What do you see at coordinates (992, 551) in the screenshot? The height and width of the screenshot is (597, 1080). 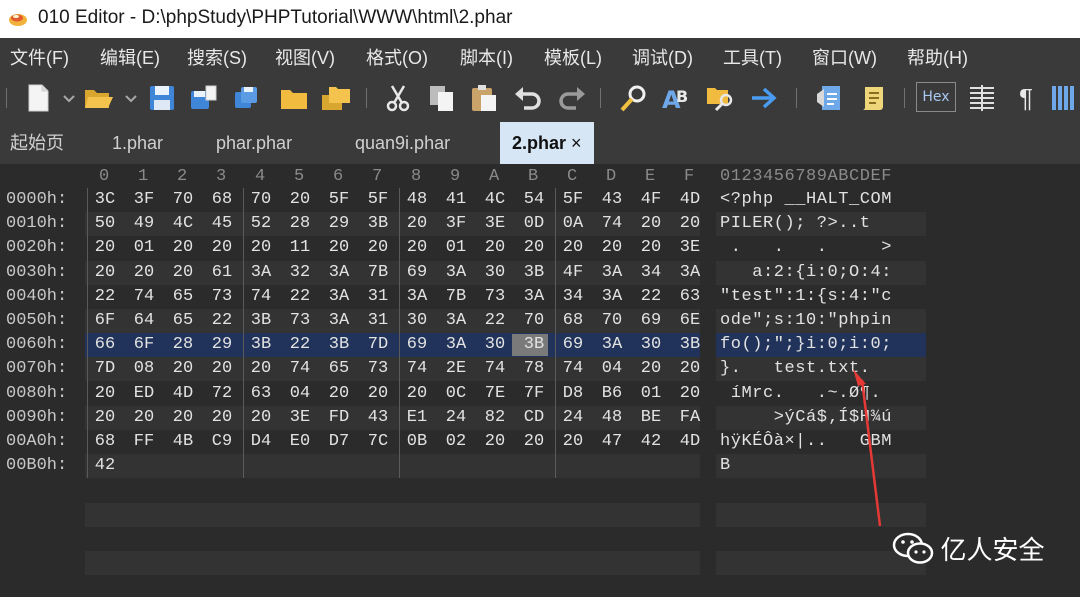 I see `watermark-text: 亿人安全` at bounding box center [992, 551].